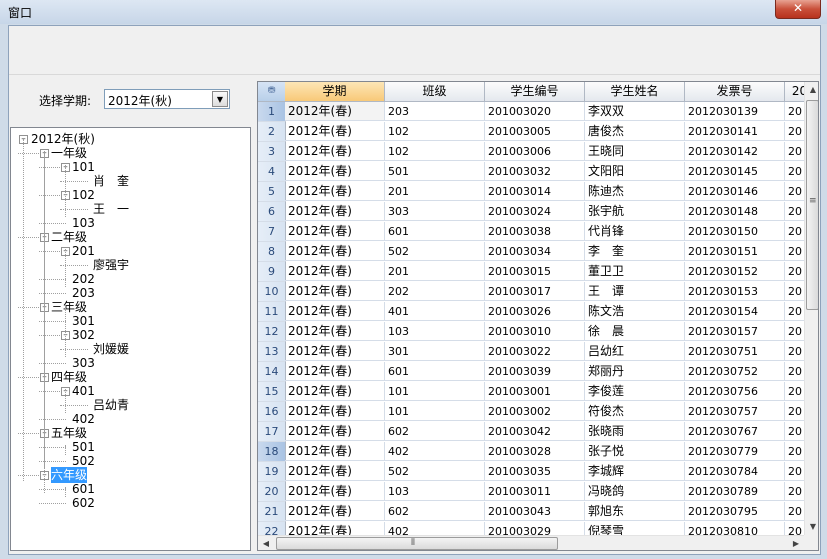 This screenshot has width=827, height=559. I want to click on grid-cell: 303, so click(435, 211).